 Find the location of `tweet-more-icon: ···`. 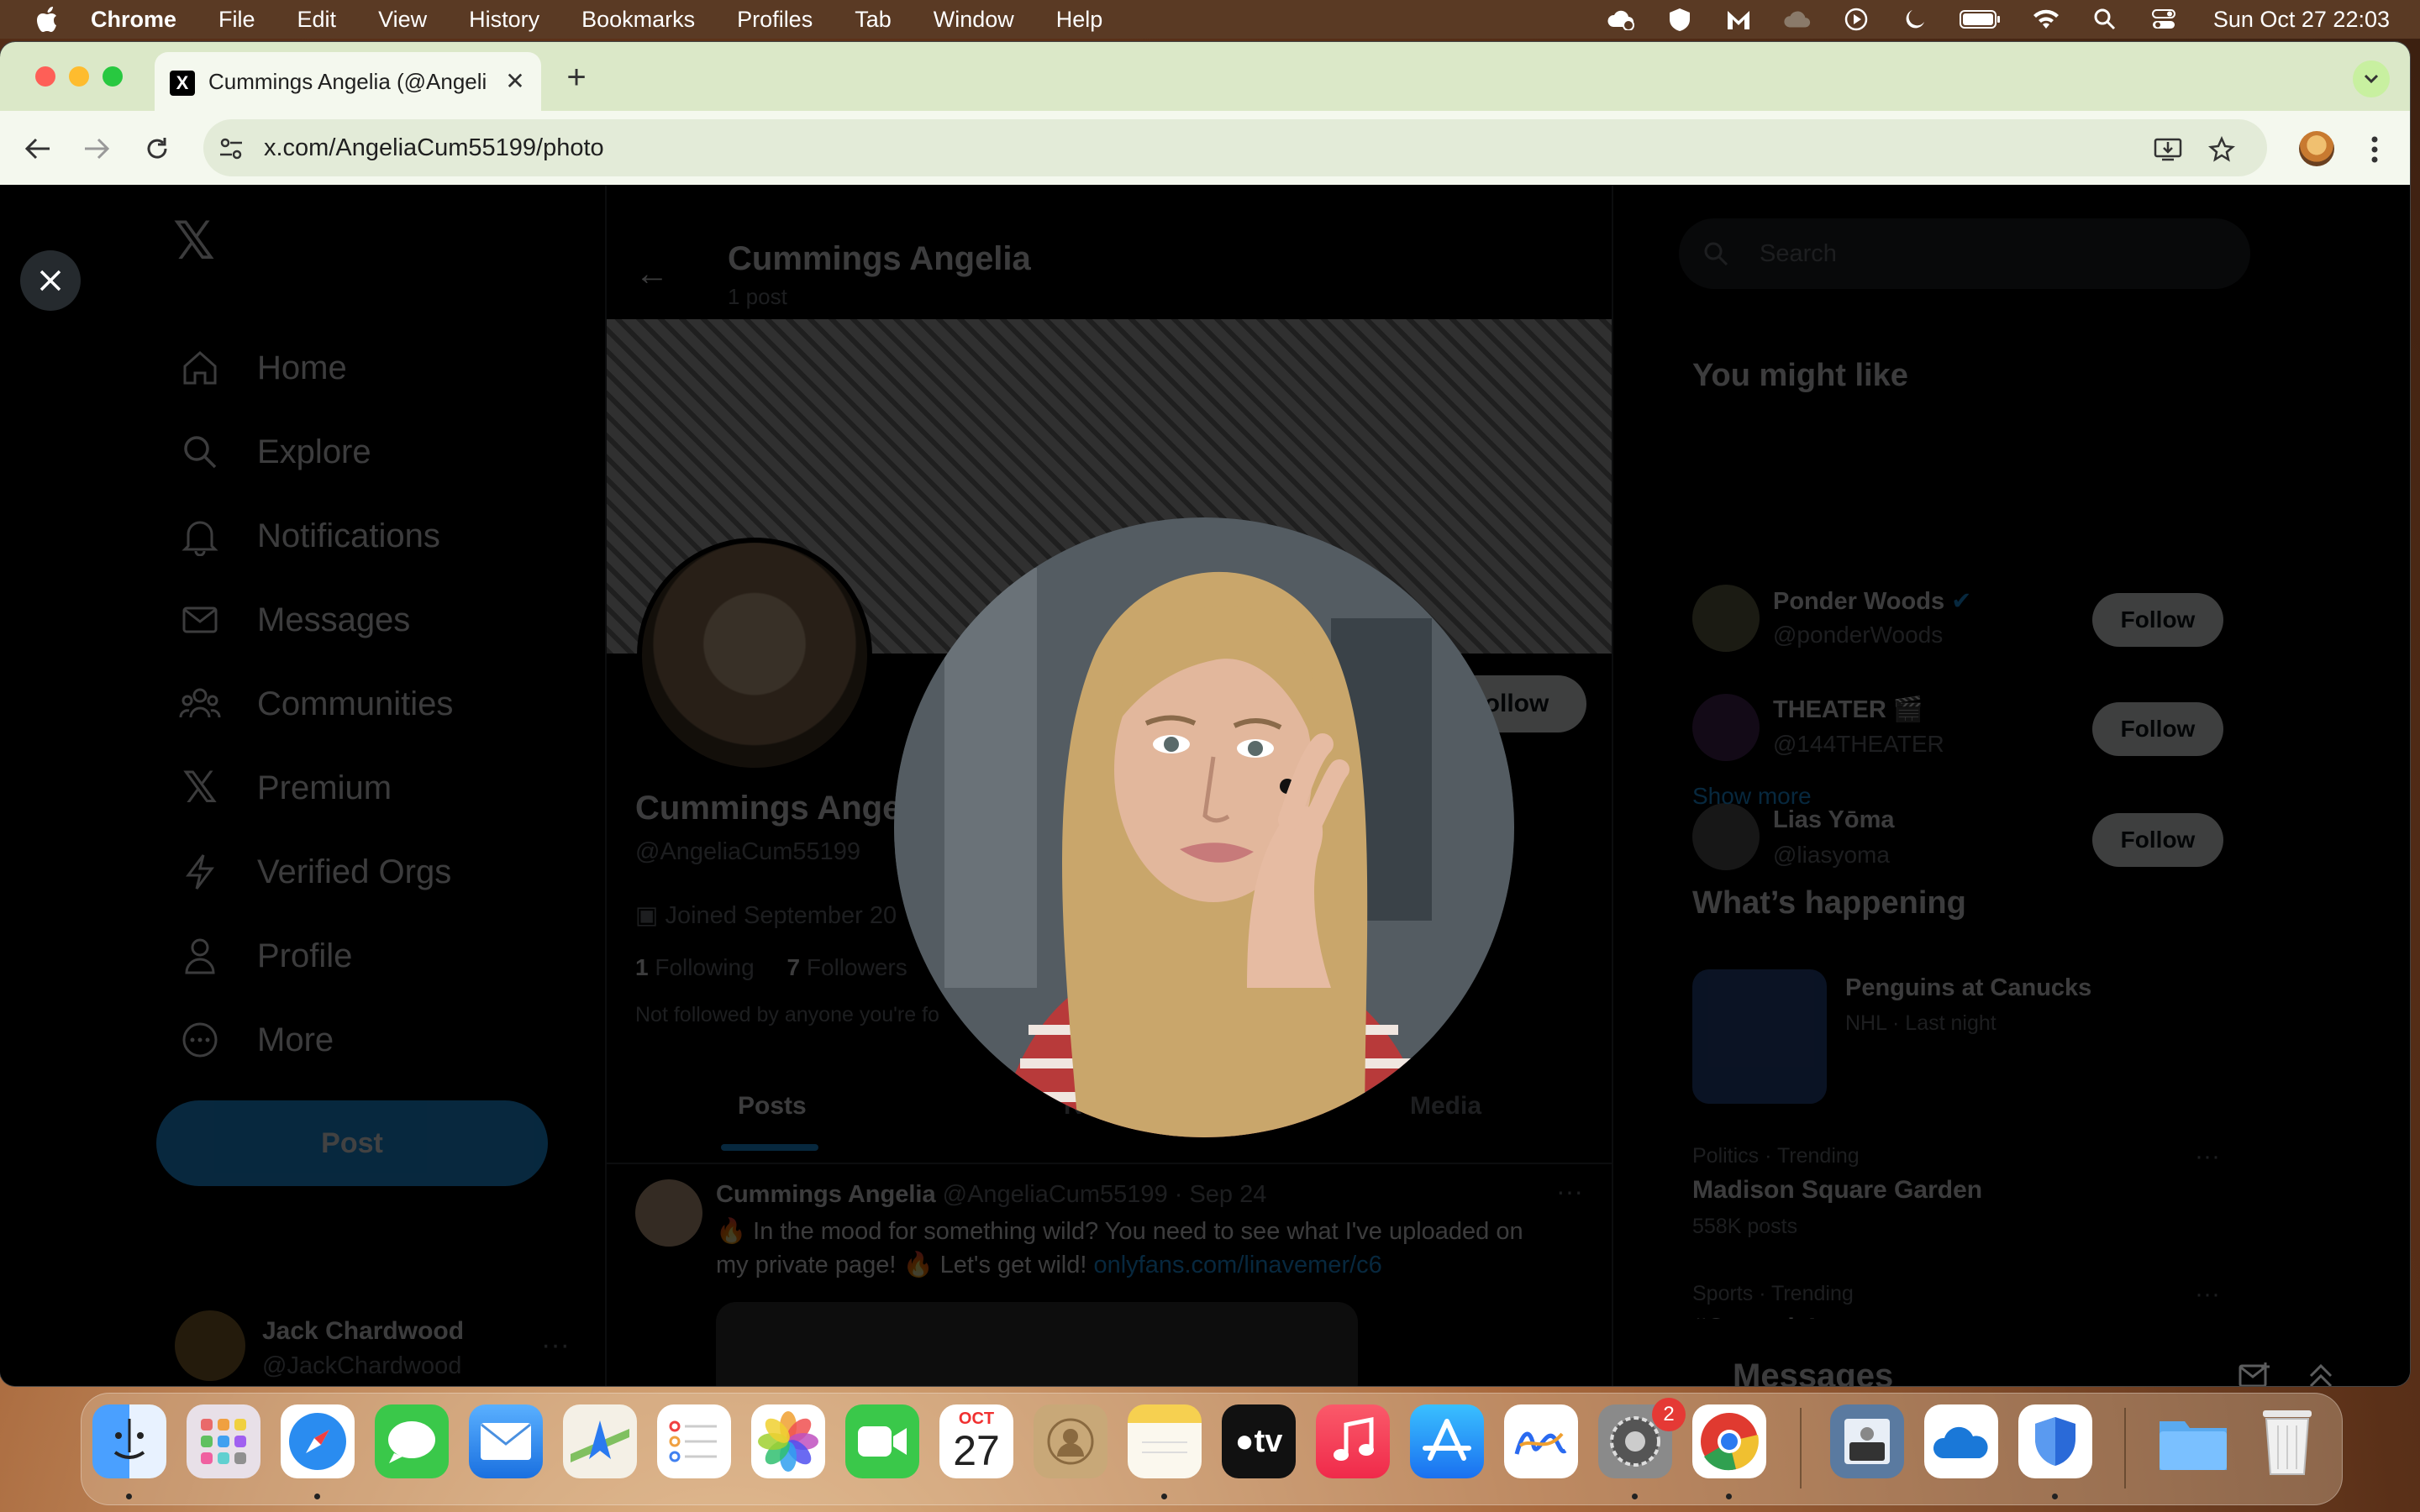

tweet-more-icon: ··· is located at coordinates (1569, 1191).